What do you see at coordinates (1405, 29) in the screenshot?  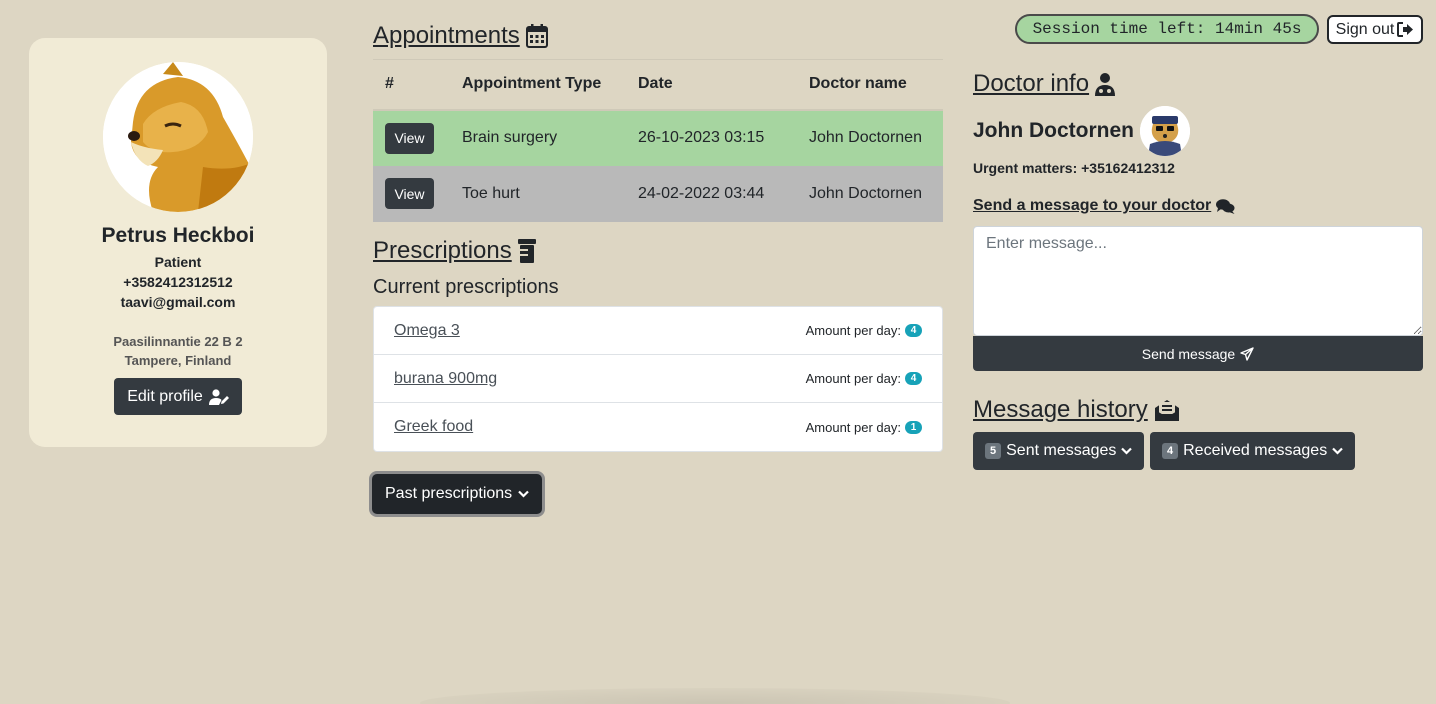 I see `sign-out-icon` at bounding box center [1405, 29].